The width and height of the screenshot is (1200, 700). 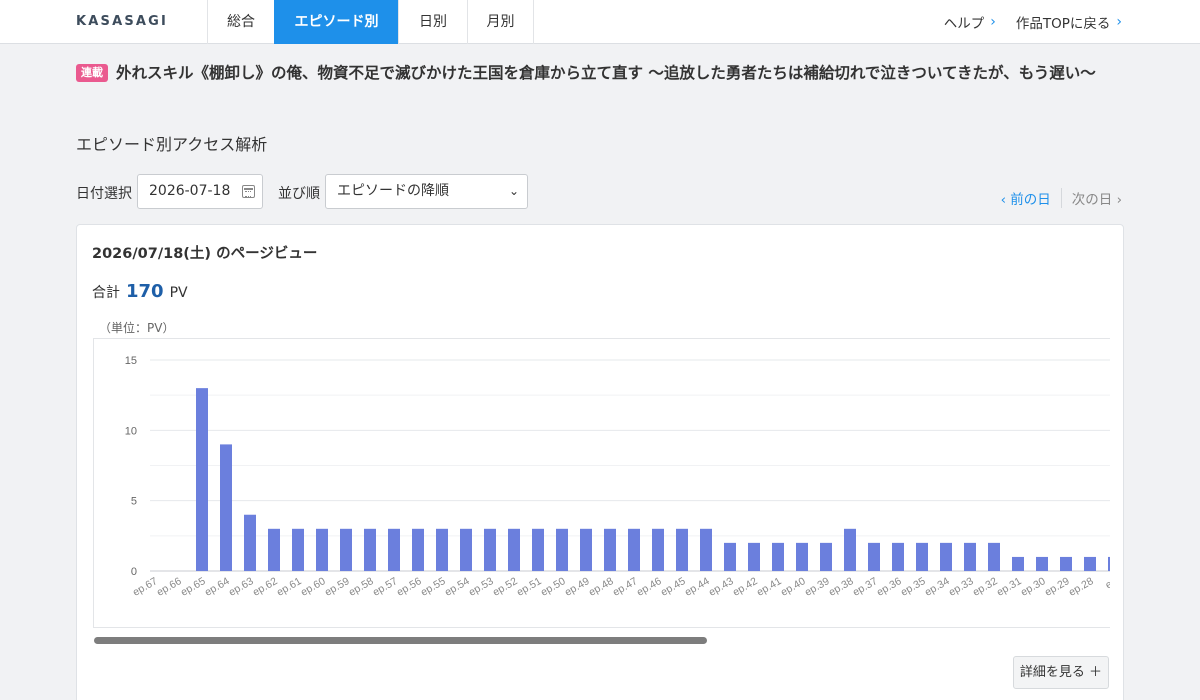 What do you see at coordinates (240, 22) in the screenshot?
I see `tab-overall: 総合` at bounding box center [240, 22].